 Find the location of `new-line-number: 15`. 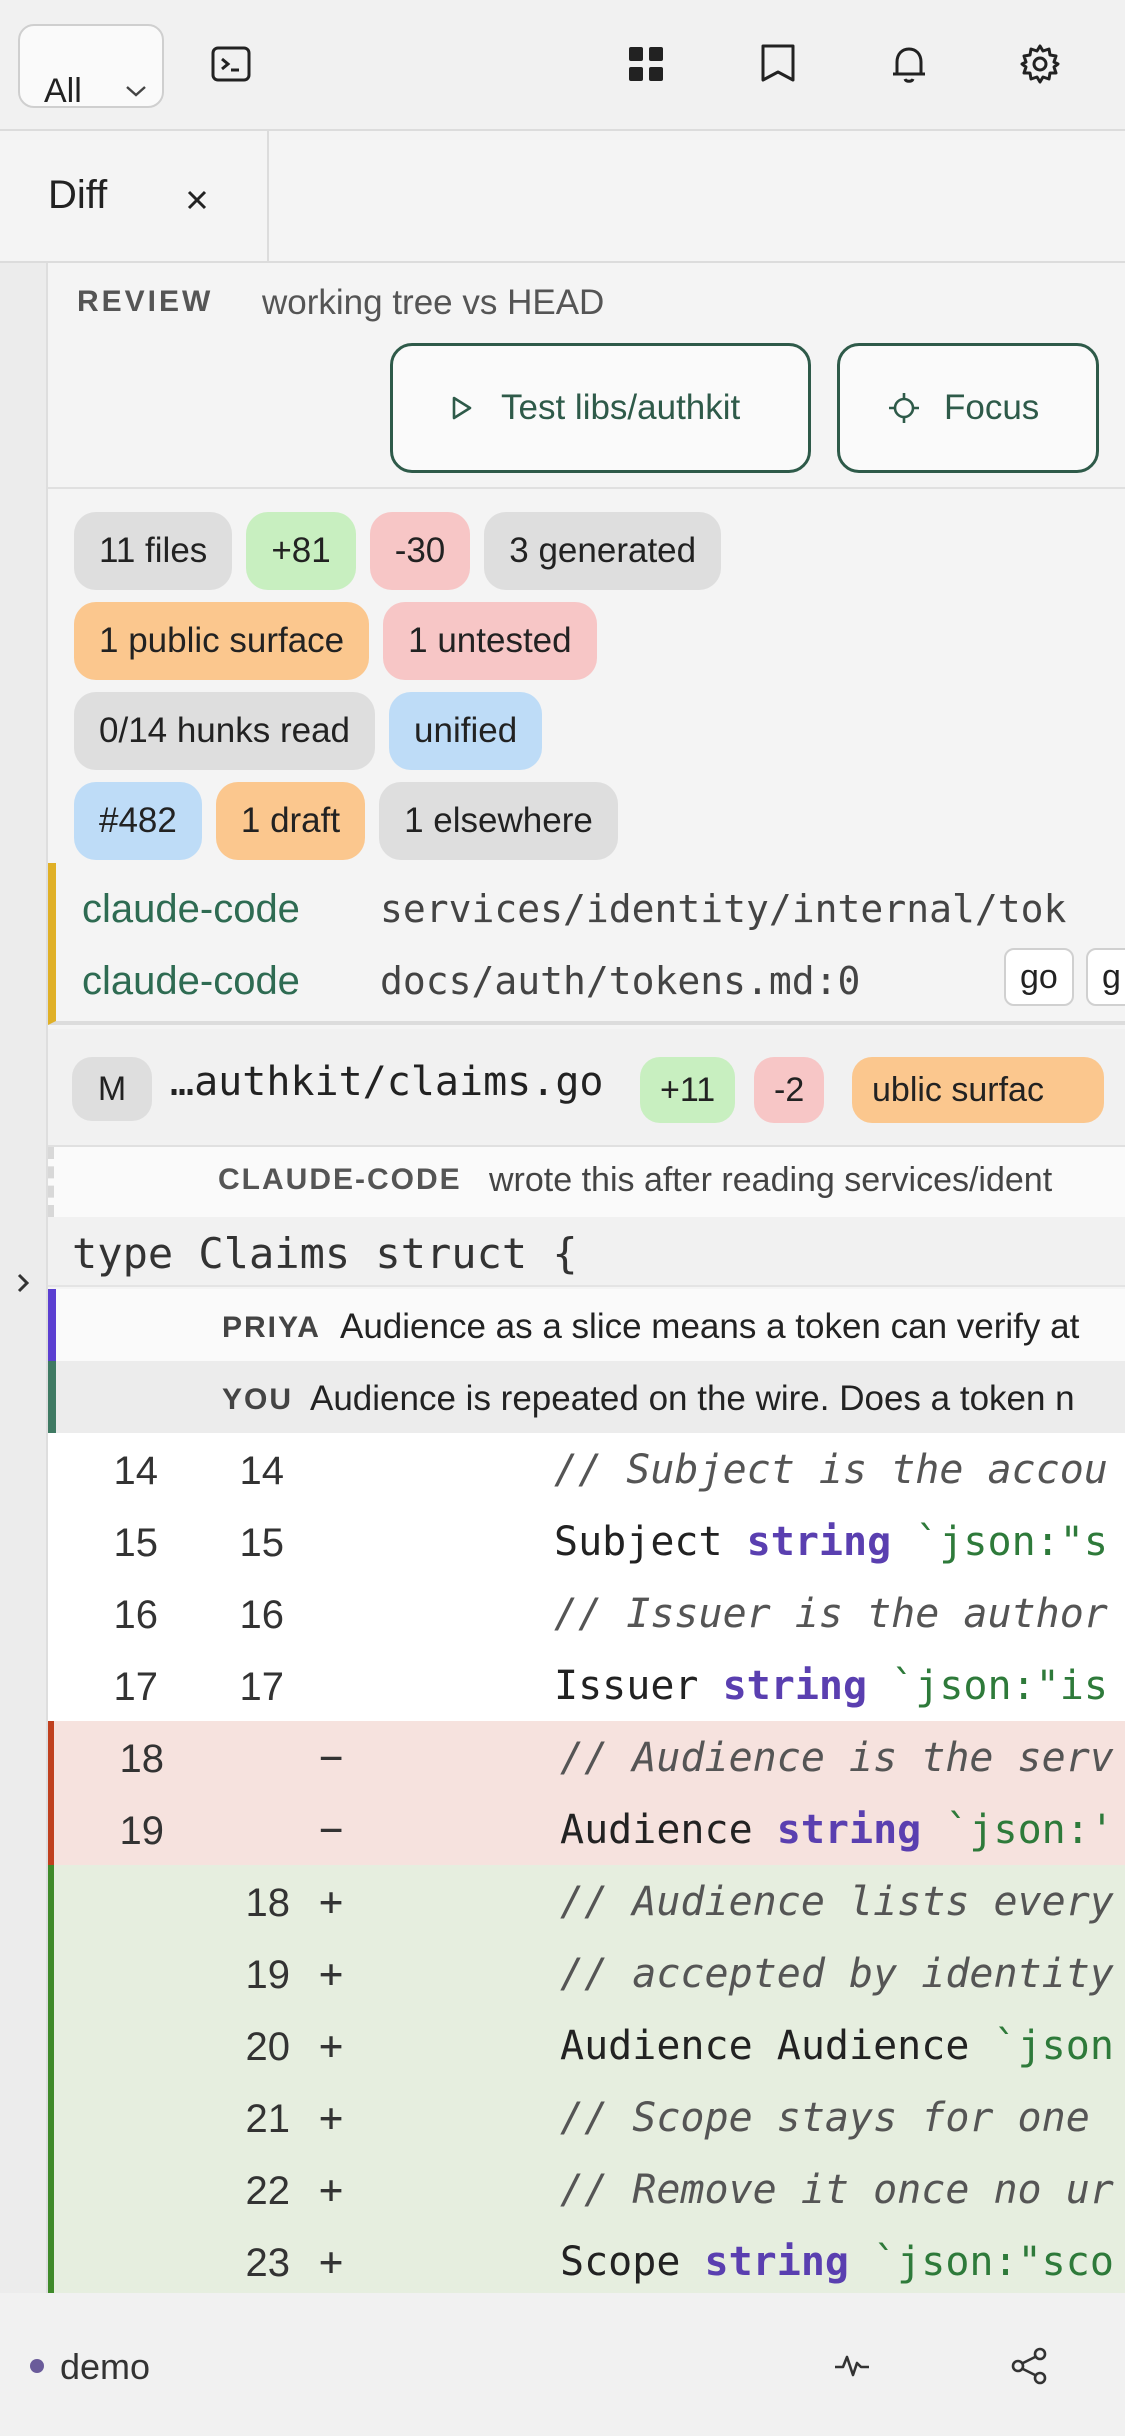

new-line-number: 15 is located at coordinates (262, 1543).